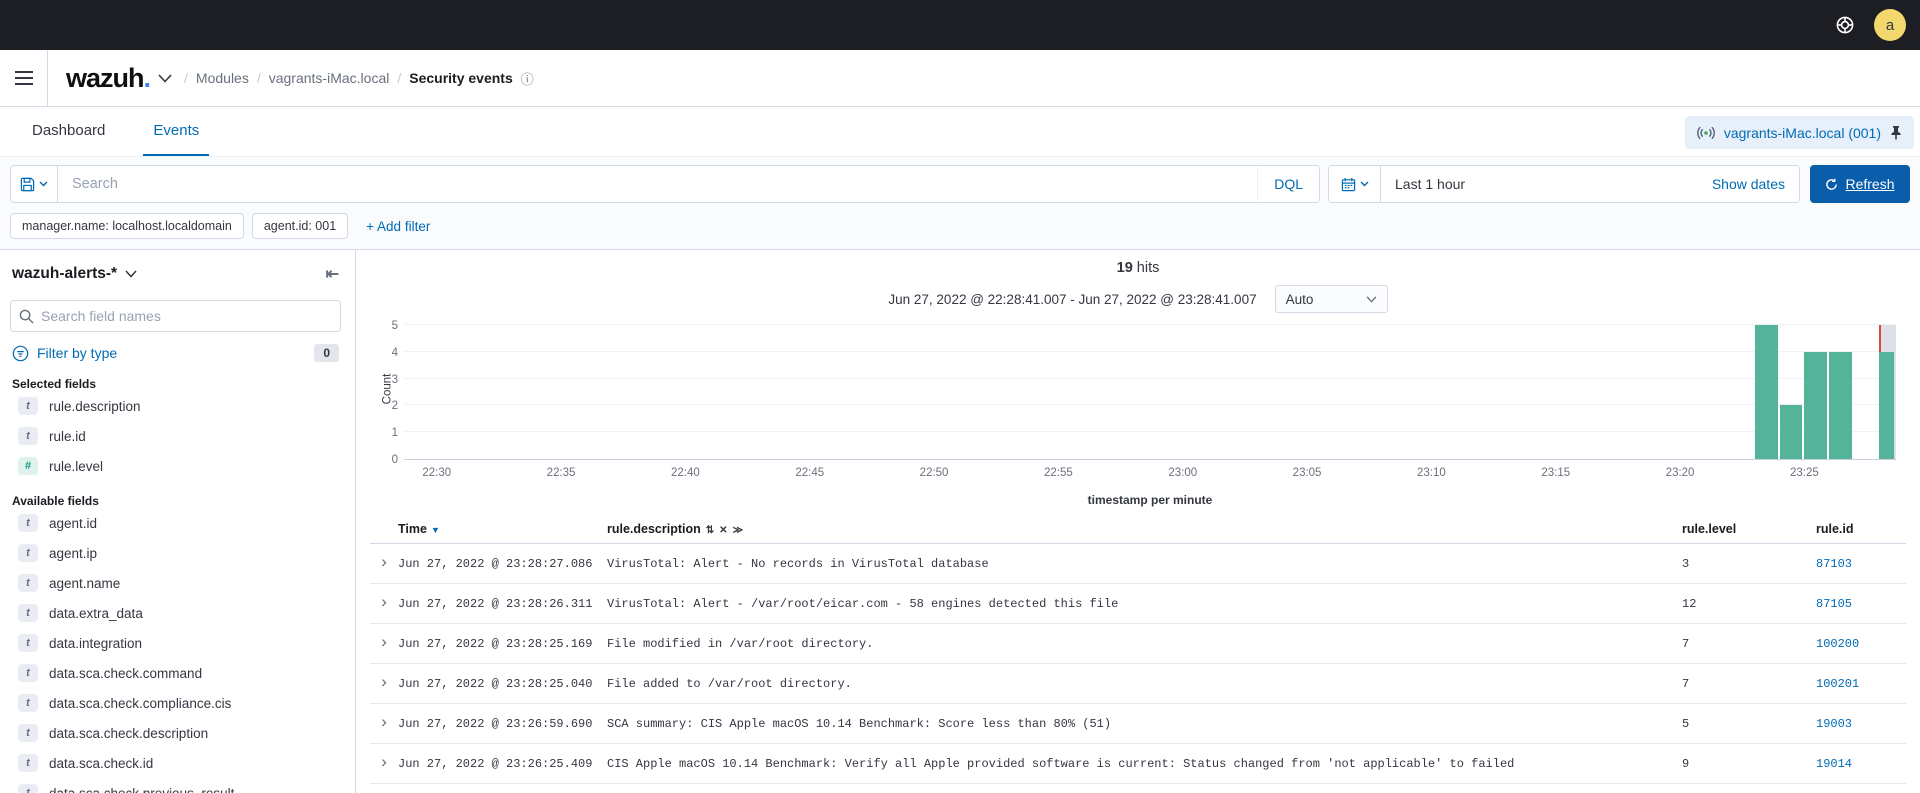 The width and height of the screenshot is (1920, 793). What do you see at coordinates (175, 703) in the screenshot?
I see `field-item-data.sca.check.compliance.cis: t data.sca.check.compliance.cis` at bounding box center [175, 703].